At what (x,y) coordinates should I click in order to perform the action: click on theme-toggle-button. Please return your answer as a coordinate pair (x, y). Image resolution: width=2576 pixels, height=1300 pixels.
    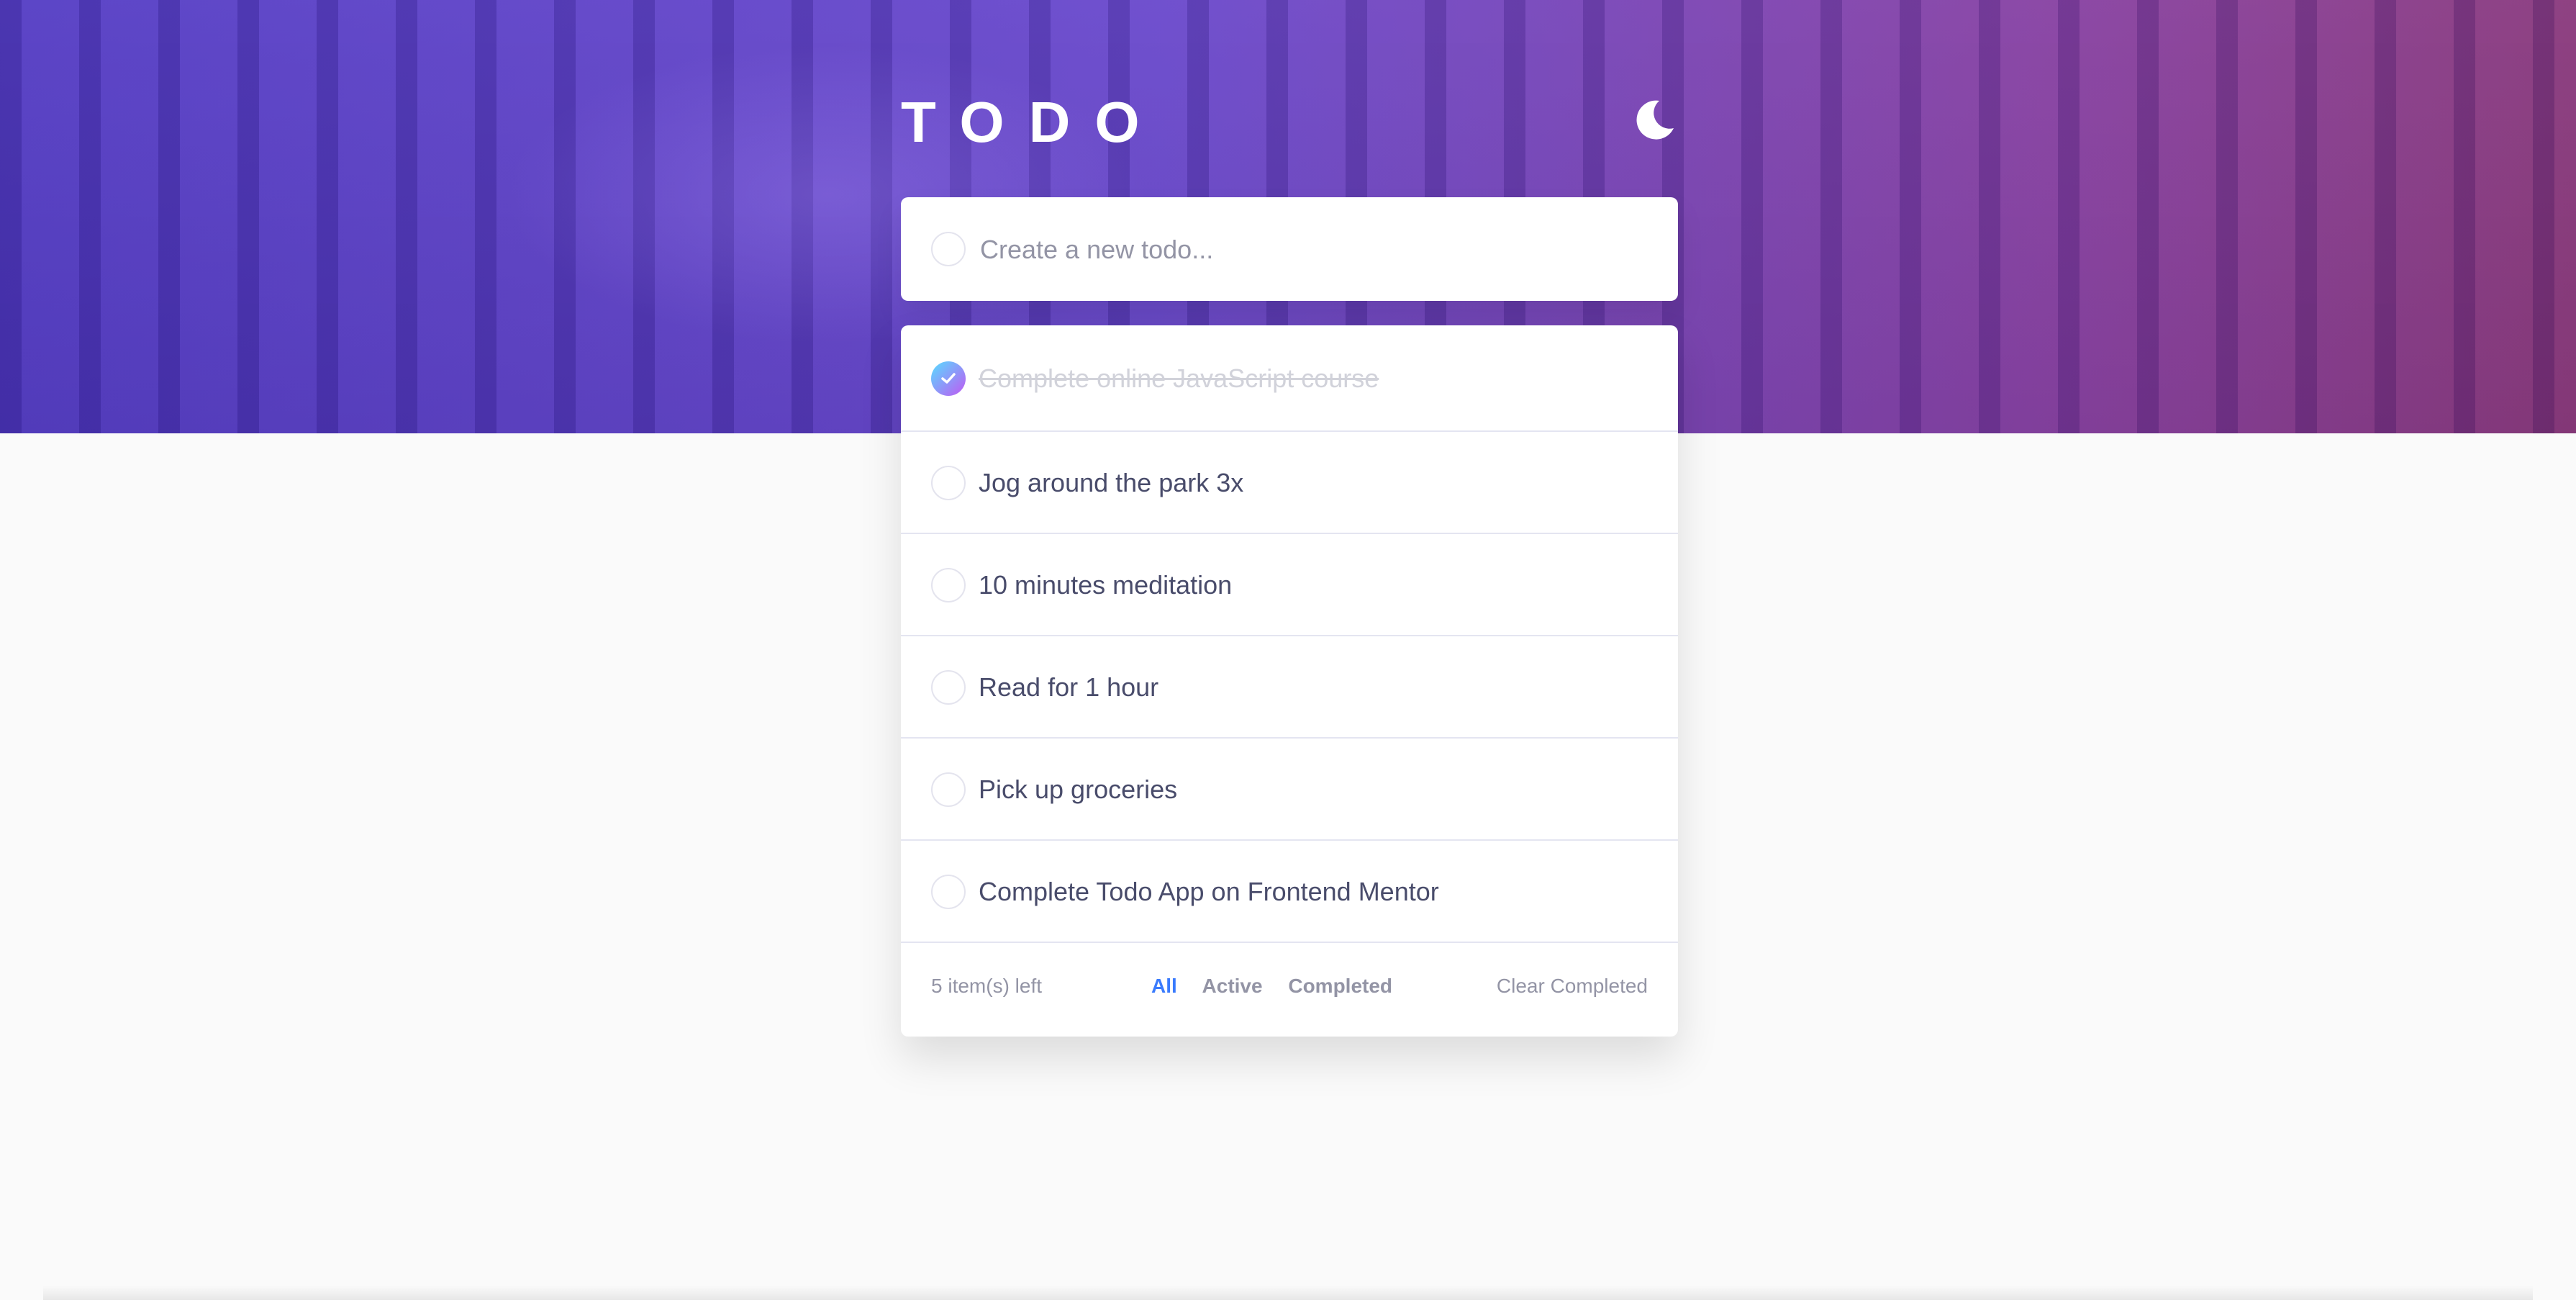
    Looking at the image, I should click on (1654, 120).